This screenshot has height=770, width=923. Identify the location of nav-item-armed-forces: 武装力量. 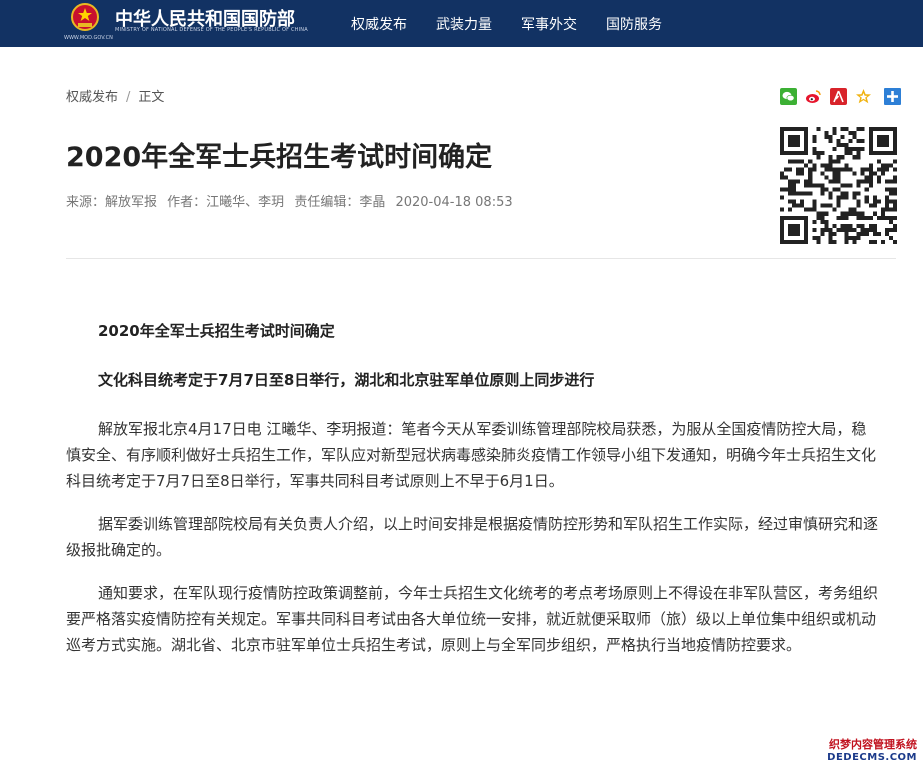
(464, 24).